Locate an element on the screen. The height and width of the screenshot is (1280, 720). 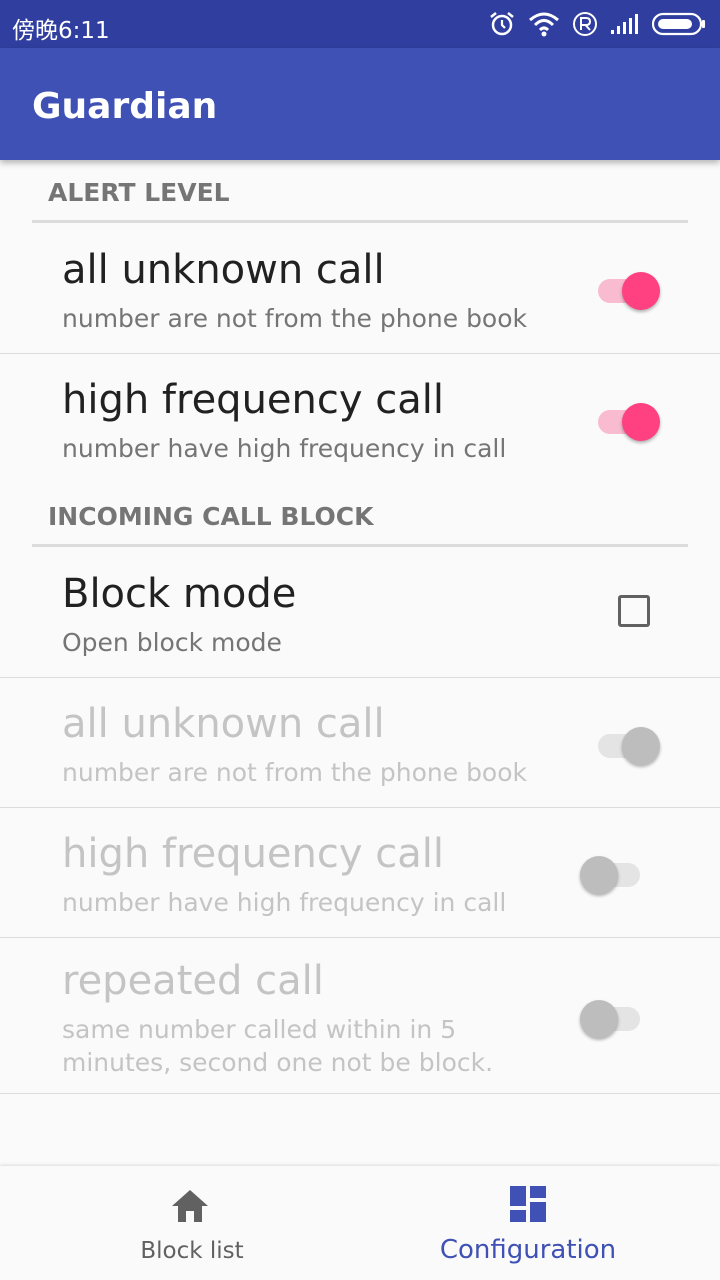
nav-label: Configuration is located at coordinates (528, 1250).